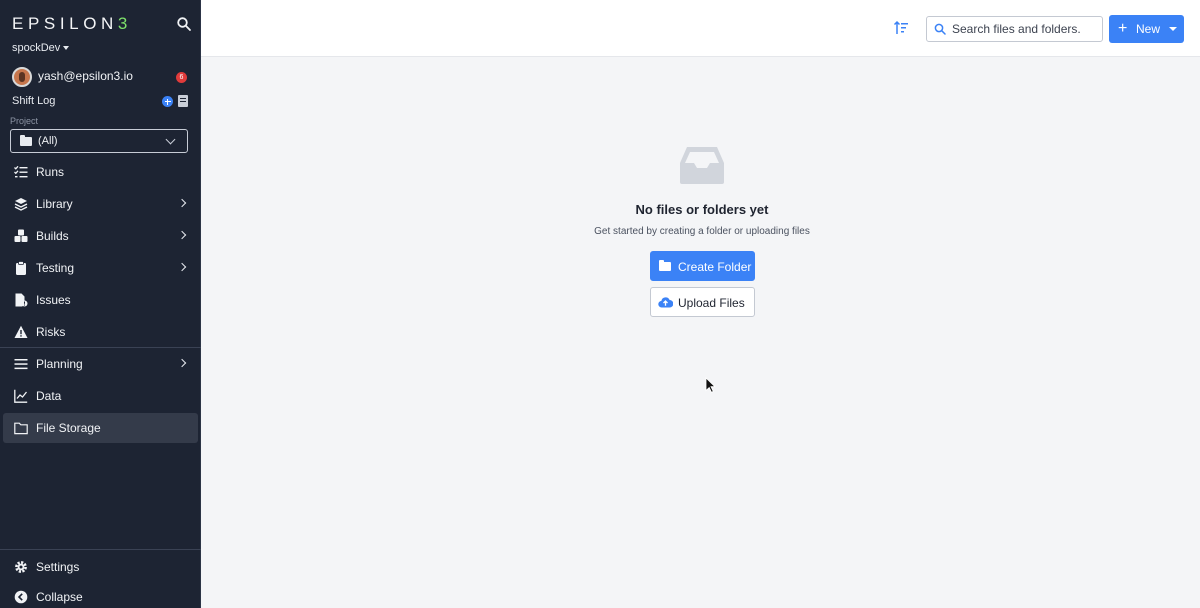 This screenshot has height=608, width=1200. I want to click on project-select: (All), so click(99, 141).